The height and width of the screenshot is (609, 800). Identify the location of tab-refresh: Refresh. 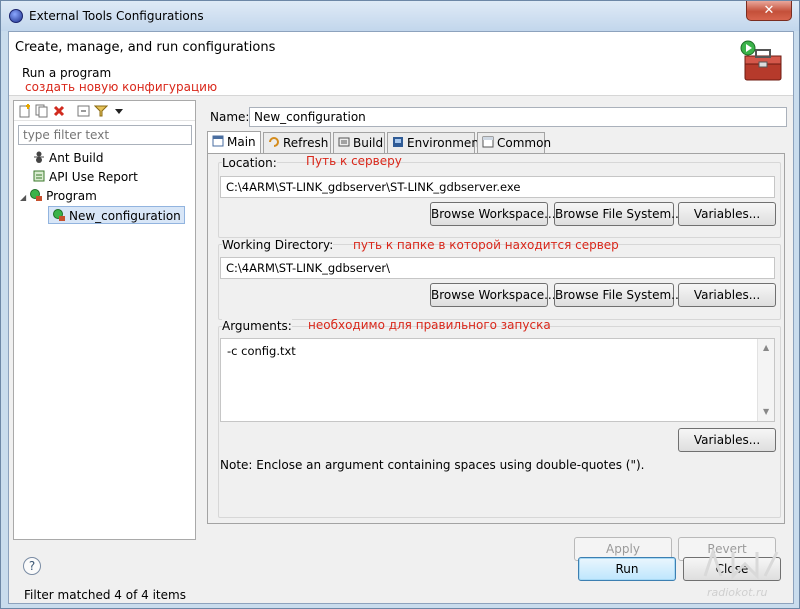
(297, 143).